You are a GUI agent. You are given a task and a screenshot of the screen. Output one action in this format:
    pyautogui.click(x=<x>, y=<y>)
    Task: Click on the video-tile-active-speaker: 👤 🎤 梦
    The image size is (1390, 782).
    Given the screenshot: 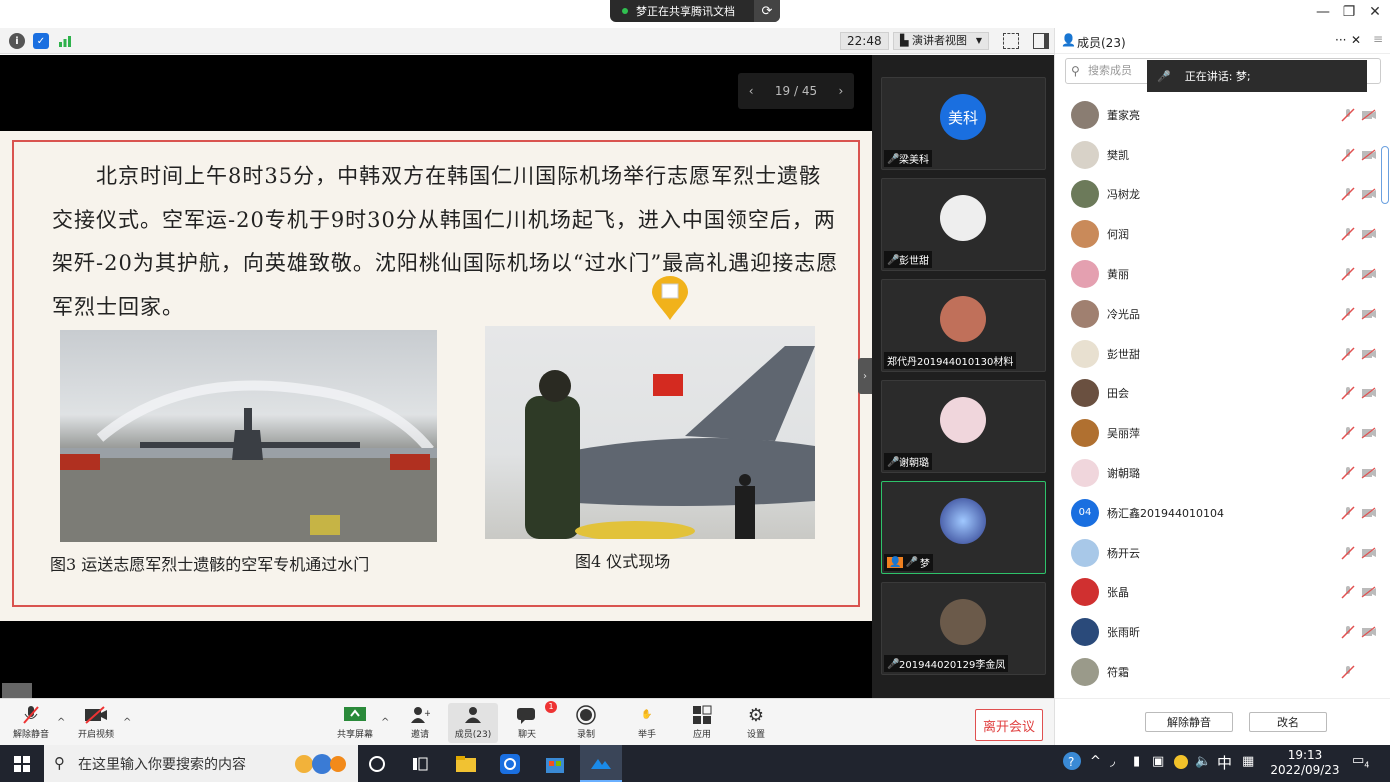 What is the action you would take?
    pyautogui.click(x=963, y=527)
    